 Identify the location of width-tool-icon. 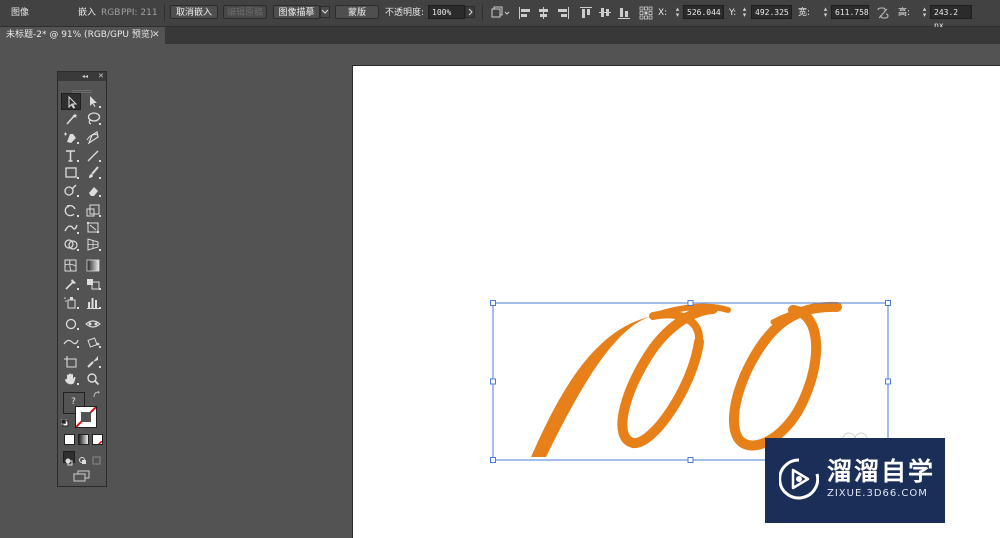
(93, 324).